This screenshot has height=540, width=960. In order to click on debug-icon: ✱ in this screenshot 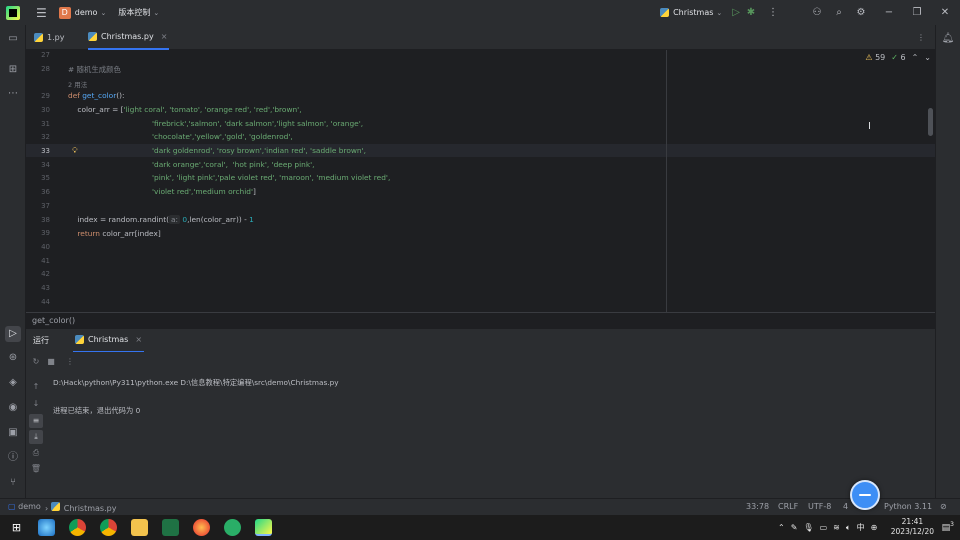, I will do `click(751, 12)`.